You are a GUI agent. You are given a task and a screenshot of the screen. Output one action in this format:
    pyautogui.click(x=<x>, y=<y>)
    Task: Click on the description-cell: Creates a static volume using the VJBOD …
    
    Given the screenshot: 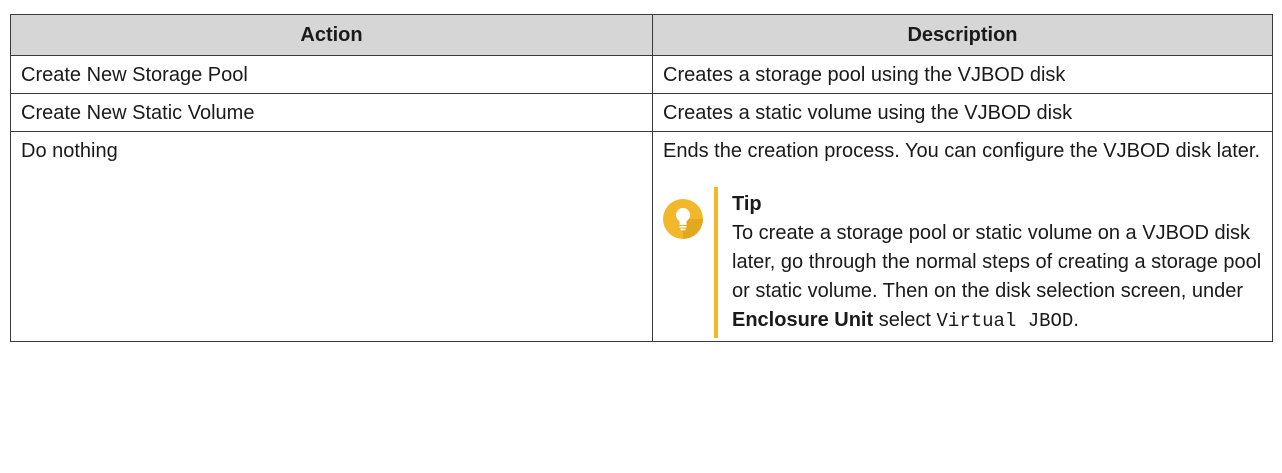 What is the action you would take?
    pyautogui.click(x=962, y=112)
    